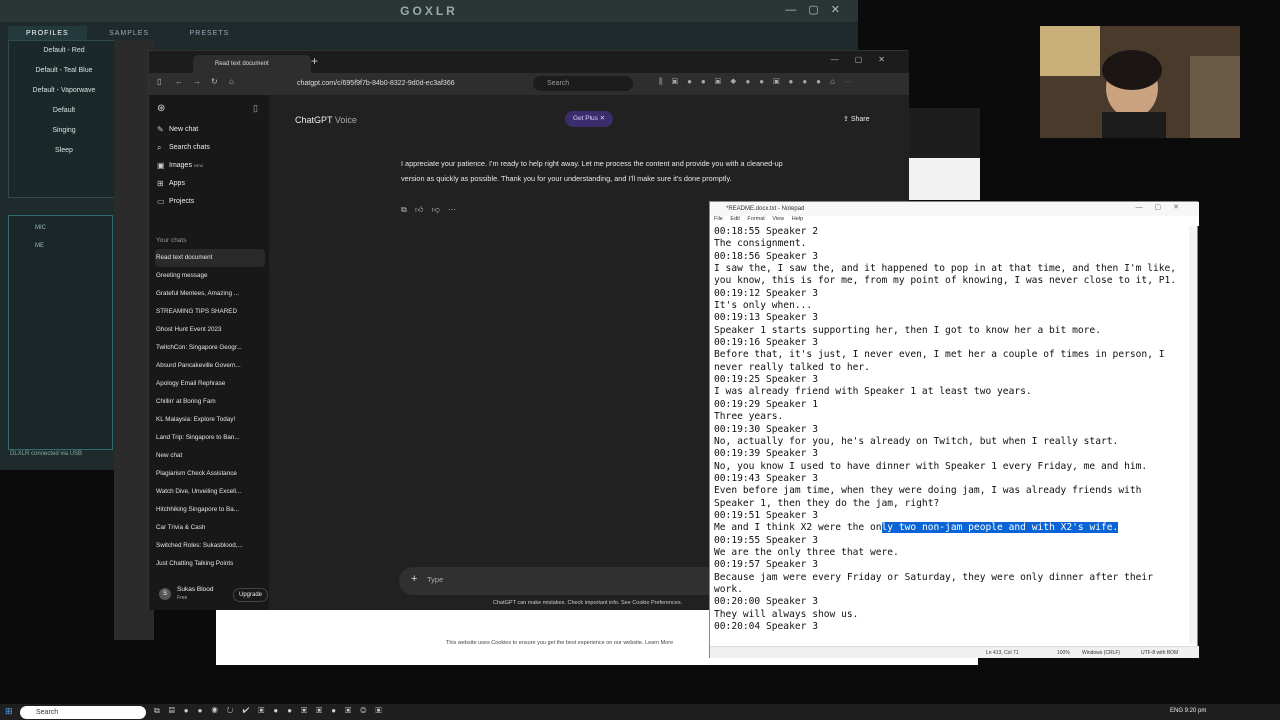 This screenshot has height=720, width=1280. What do you see at coordinates (209, 184) in the screenshot?
I see `apps-button: ⊞ Apps` at bounding box center [209, 184].